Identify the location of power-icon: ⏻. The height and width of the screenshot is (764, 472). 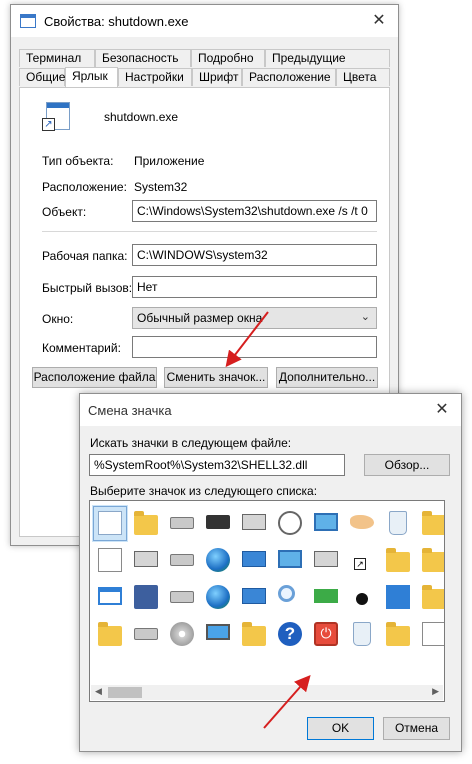
(326, 634).